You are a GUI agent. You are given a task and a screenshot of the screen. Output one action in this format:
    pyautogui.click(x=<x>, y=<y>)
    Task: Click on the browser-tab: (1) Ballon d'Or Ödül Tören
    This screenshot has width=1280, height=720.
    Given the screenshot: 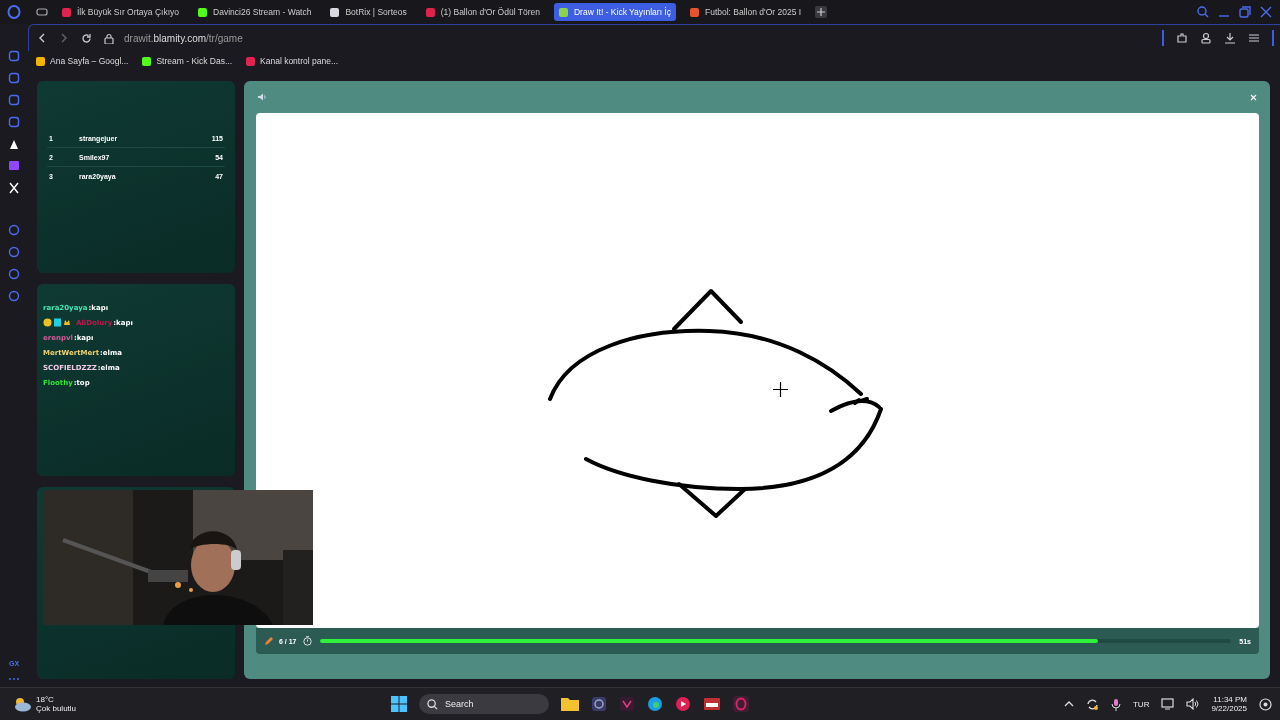 What is the action you would take?
    pyautogui.click(x=482, y=12)
    